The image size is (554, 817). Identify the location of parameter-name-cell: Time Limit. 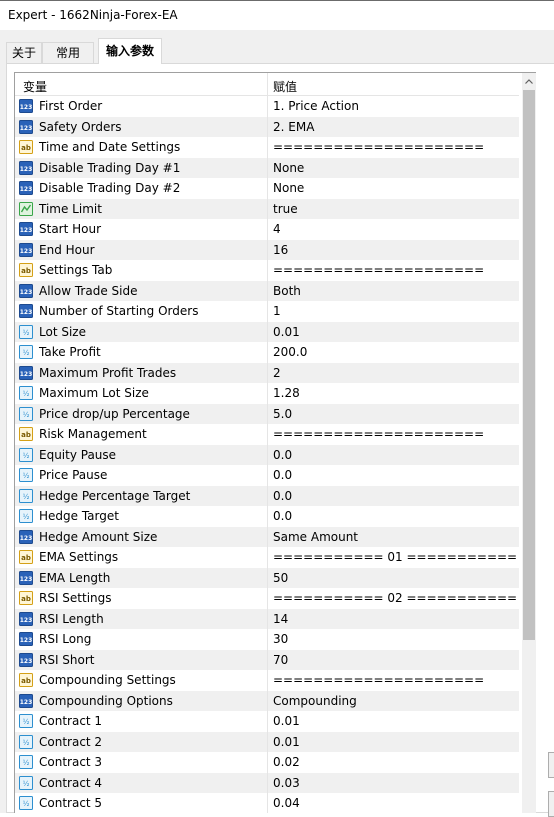
(141, 209).